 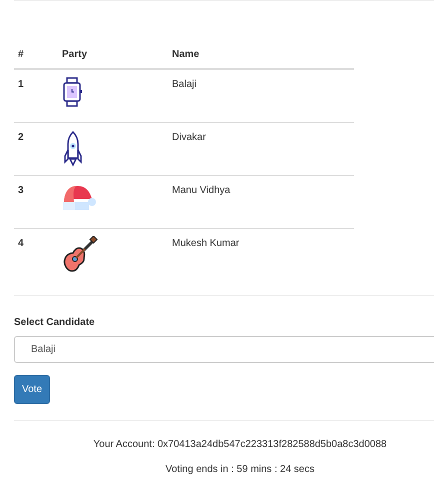 I want to click on field-label: Select Candidate, so click(x=54, y=322).